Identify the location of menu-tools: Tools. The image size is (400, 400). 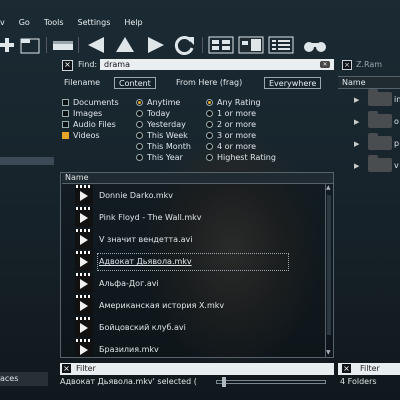
(54, 25).